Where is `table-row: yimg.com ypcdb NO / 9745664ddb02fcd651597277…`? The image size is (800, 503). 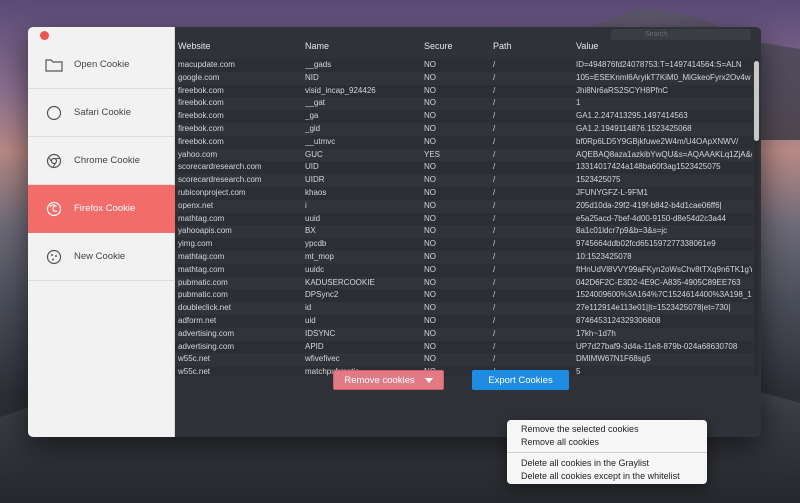 table-row: yimg.com ypcdb NO / 9745664ddb02fcd651597277… is located at coordinates (464, 244).